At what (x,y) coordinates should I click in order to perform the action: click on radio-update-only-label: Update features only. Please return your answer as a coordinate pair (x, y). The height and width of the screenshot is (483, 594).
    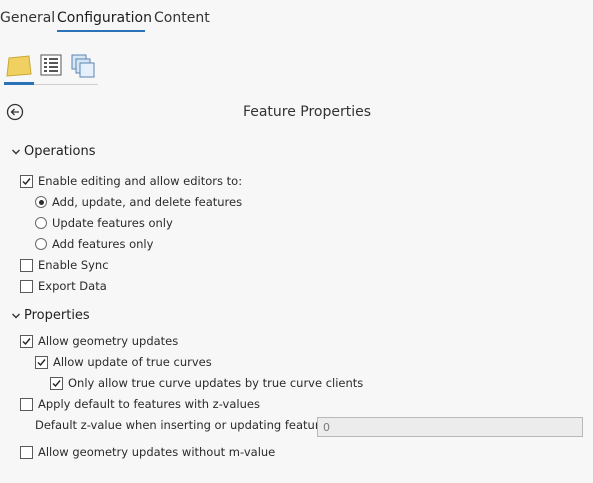
    Looking at the image, I should click on (112, 223).